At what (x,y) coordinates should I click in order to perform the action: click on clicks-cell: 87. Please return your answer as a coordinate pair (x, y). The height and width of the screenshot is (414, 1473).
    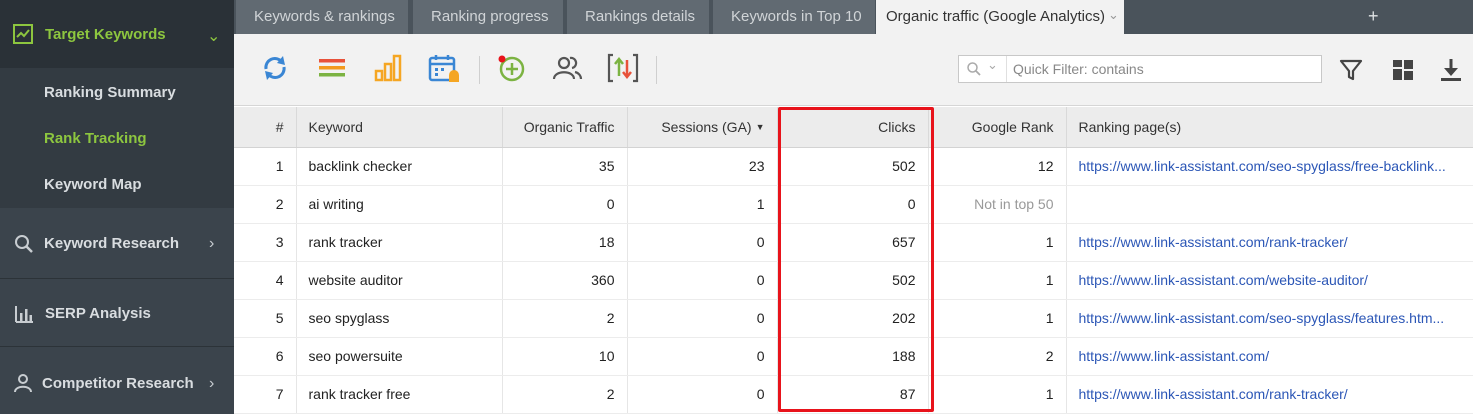
    Looking at the image, I should click on (853, 394).